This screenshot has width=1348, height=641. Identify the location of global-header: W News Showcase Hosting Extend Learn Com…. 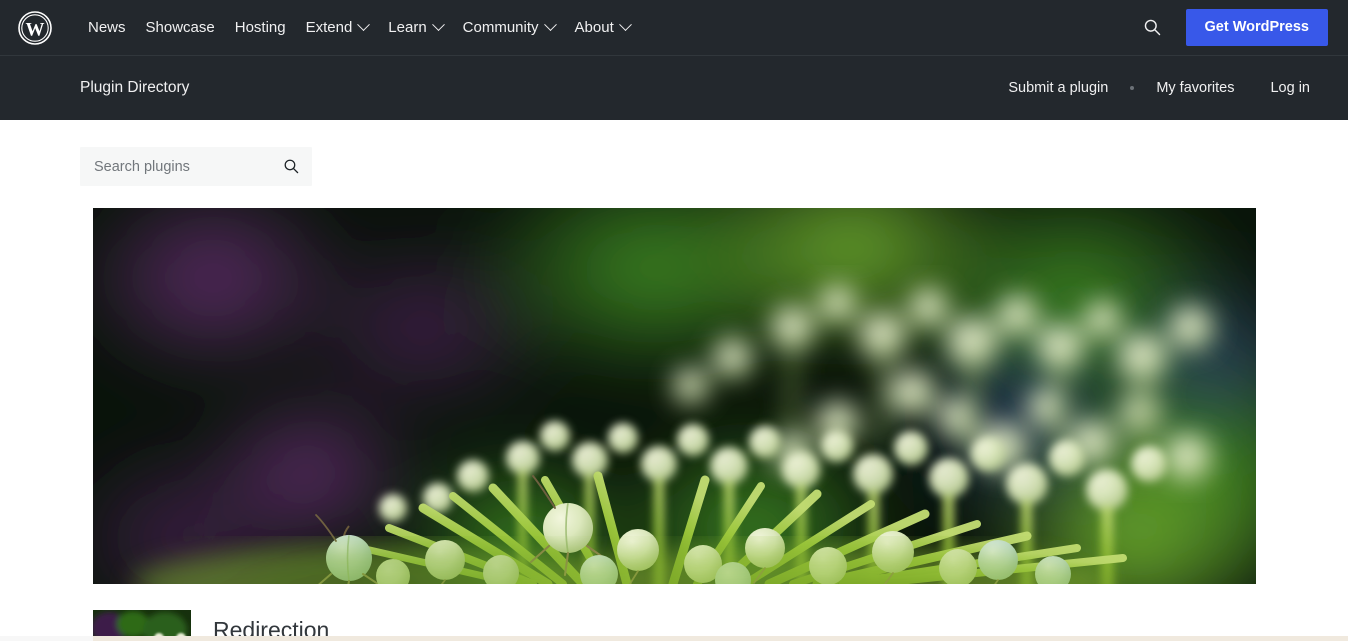
(674, 28).